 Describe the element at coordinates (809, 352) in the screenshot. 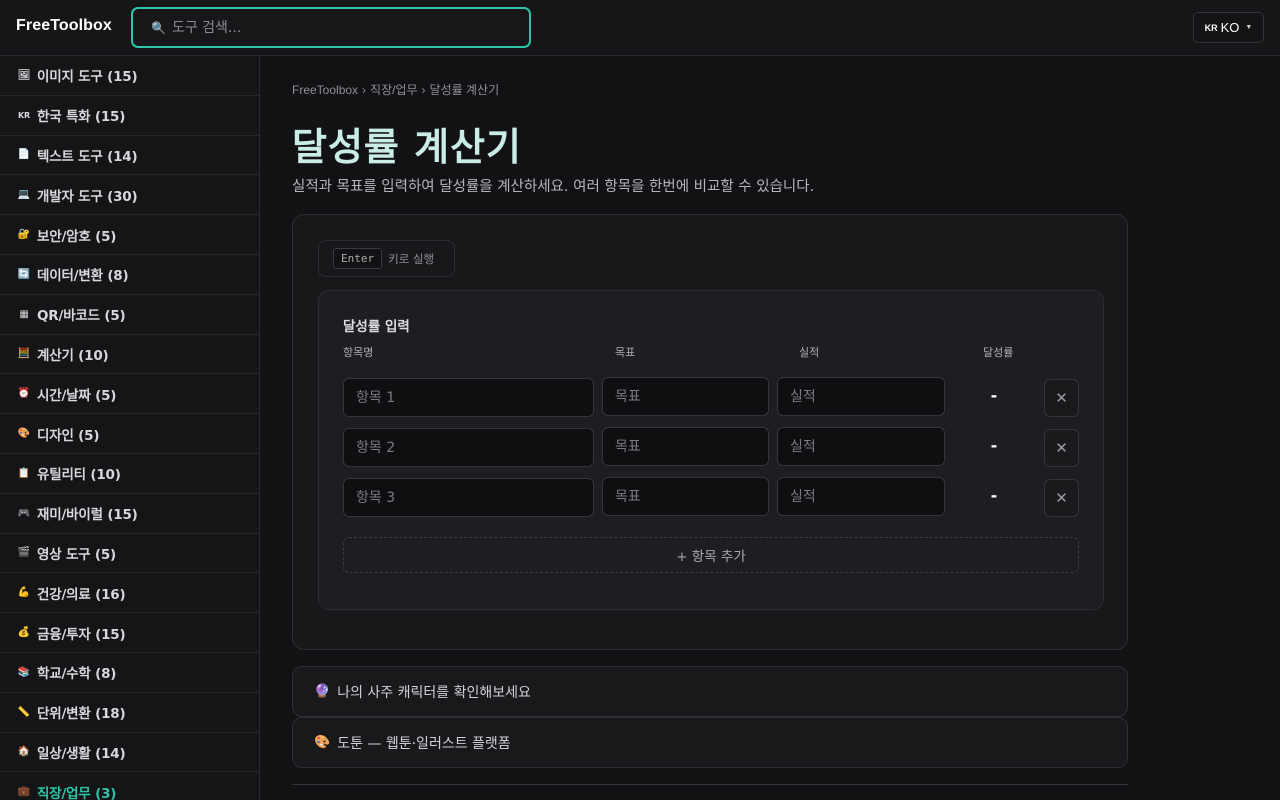

I see `column-header-actual: 실적` at that location.